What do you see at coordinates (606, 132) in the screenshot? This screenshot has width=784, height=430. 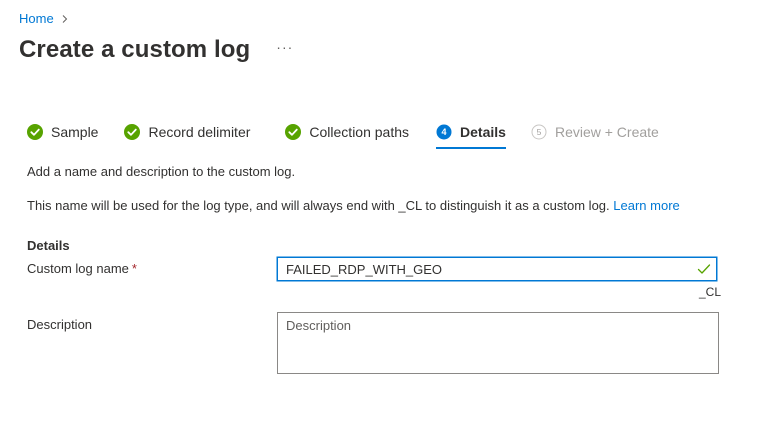 I see `step-label: Review + Create` at bounding box center [606, 132].